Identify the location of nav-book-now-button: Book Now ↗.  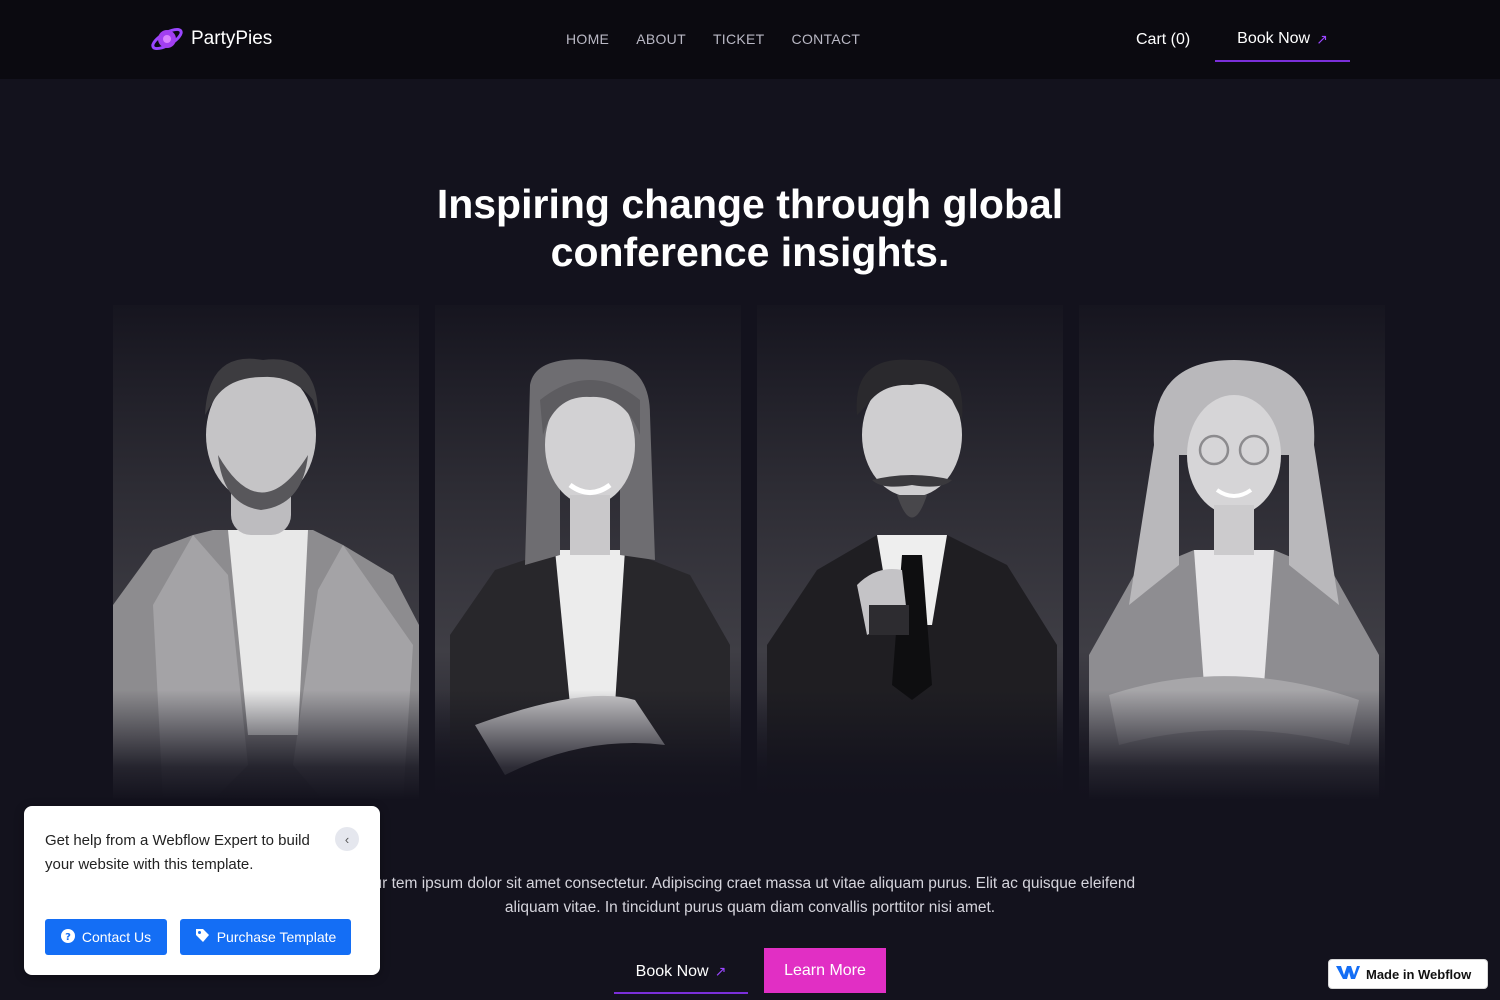
(1282, 40).